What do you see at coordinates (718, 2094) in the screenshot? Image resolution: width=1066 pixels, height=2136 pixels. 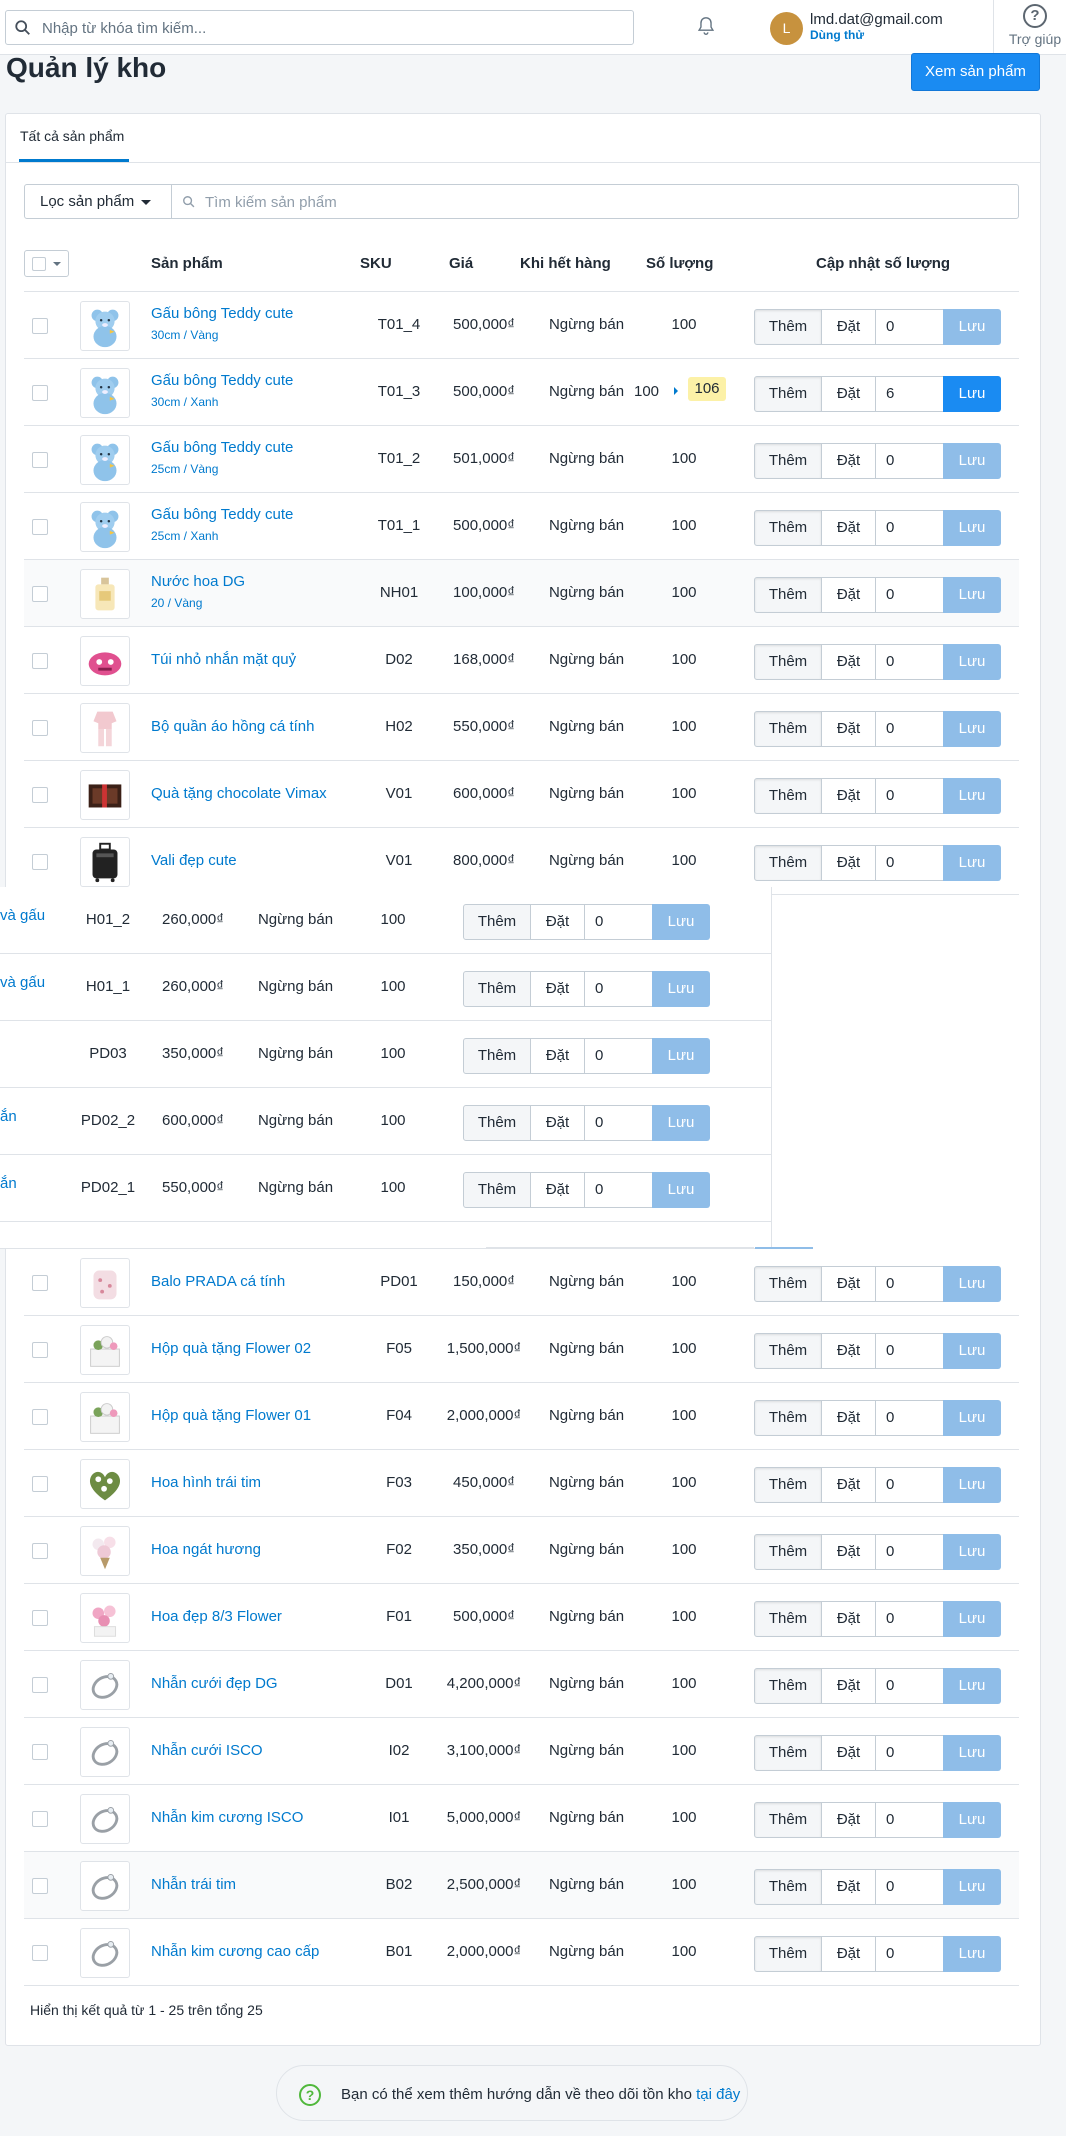 I see `help-tip-link: tại đây` at bounding box center [718, 2094].